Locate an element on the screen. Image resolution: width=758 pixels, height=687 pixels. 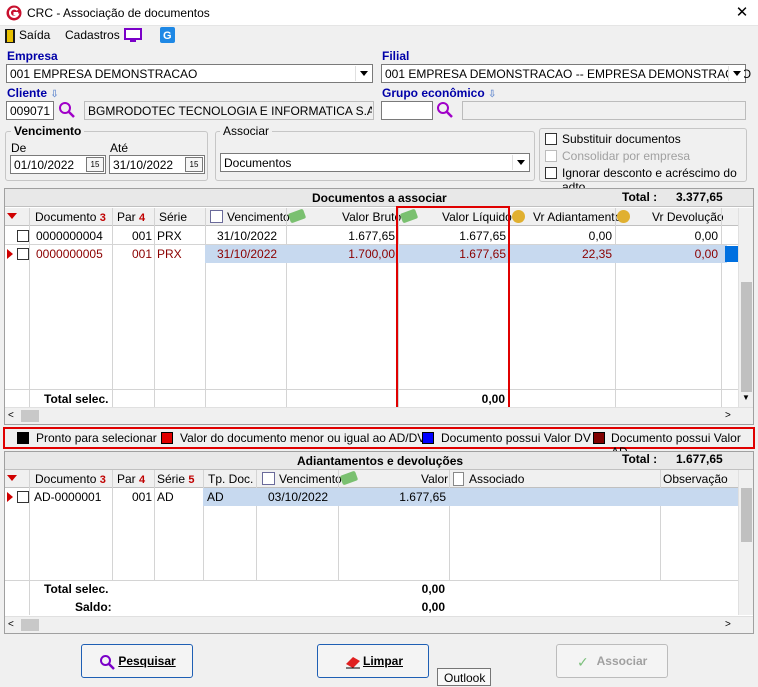
close-icon: ✕ is located at coordinates (742, 12).